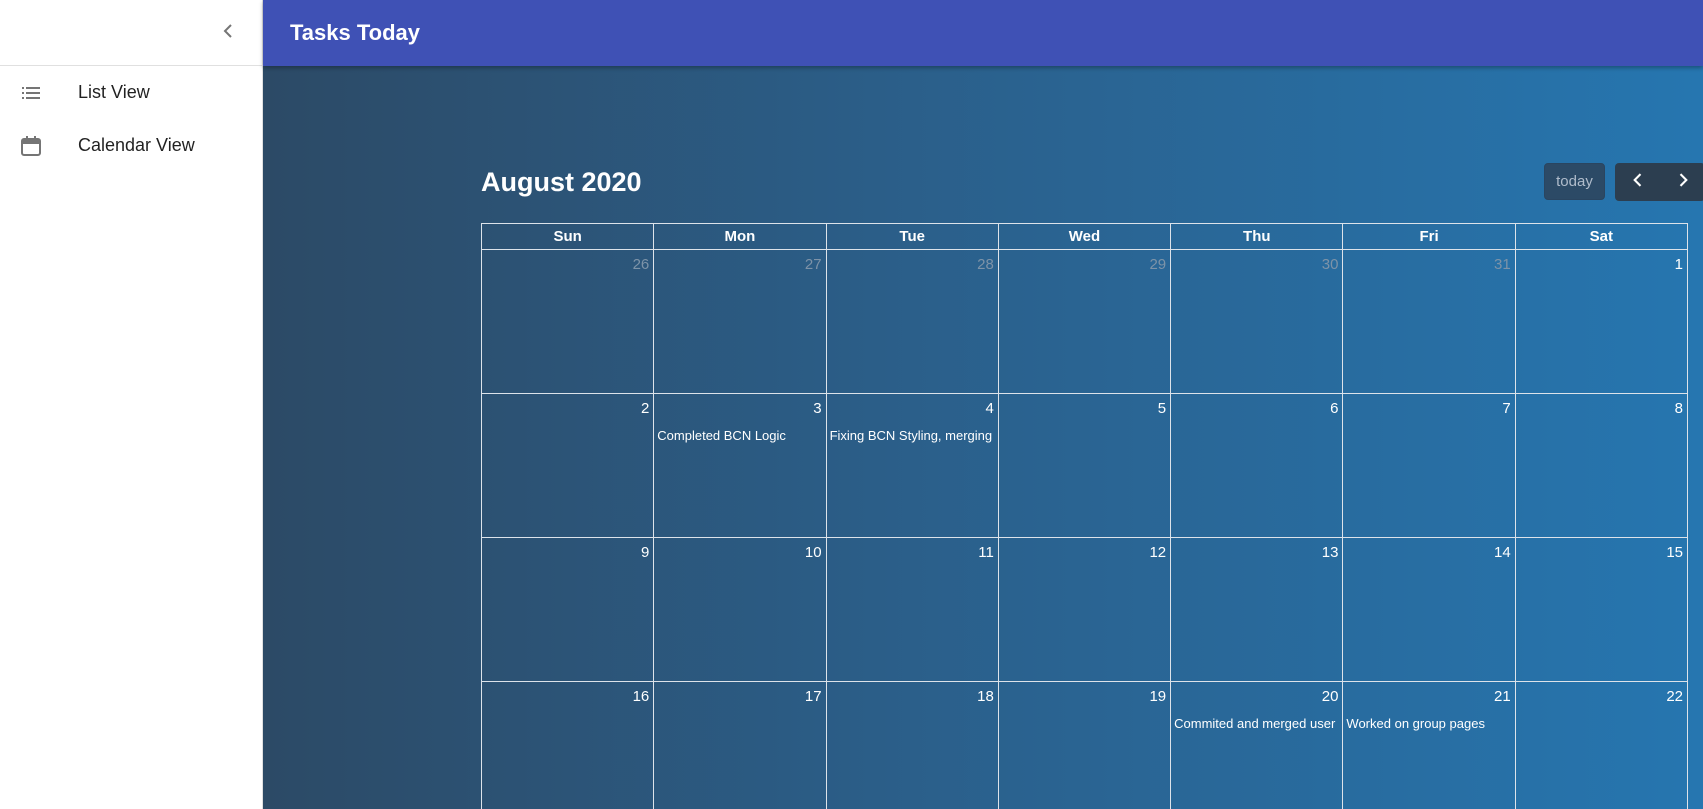 Image resolution: width=1703 pixels, height=809 pixels. I want to click on day-number: 9, so click(645, 552).